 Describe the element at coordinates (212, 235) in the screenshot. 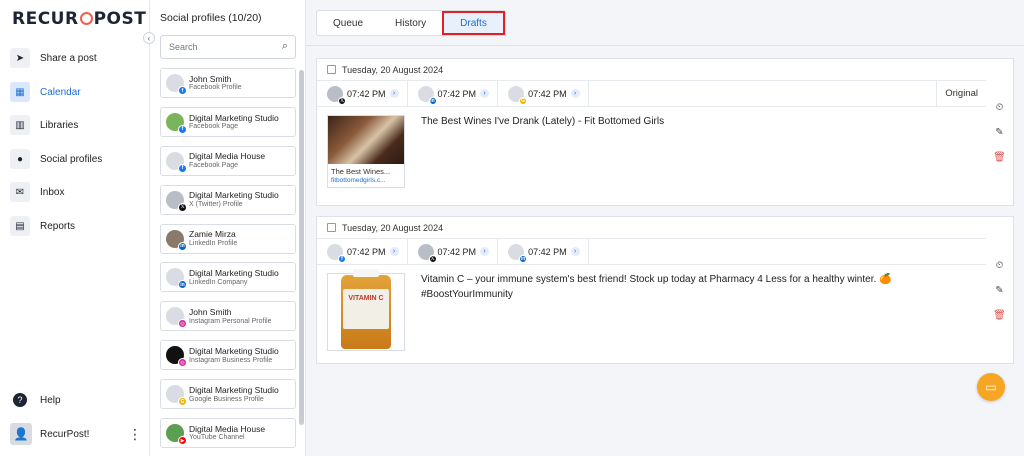

I see `profile-name: Zamie Mirza` at that location.